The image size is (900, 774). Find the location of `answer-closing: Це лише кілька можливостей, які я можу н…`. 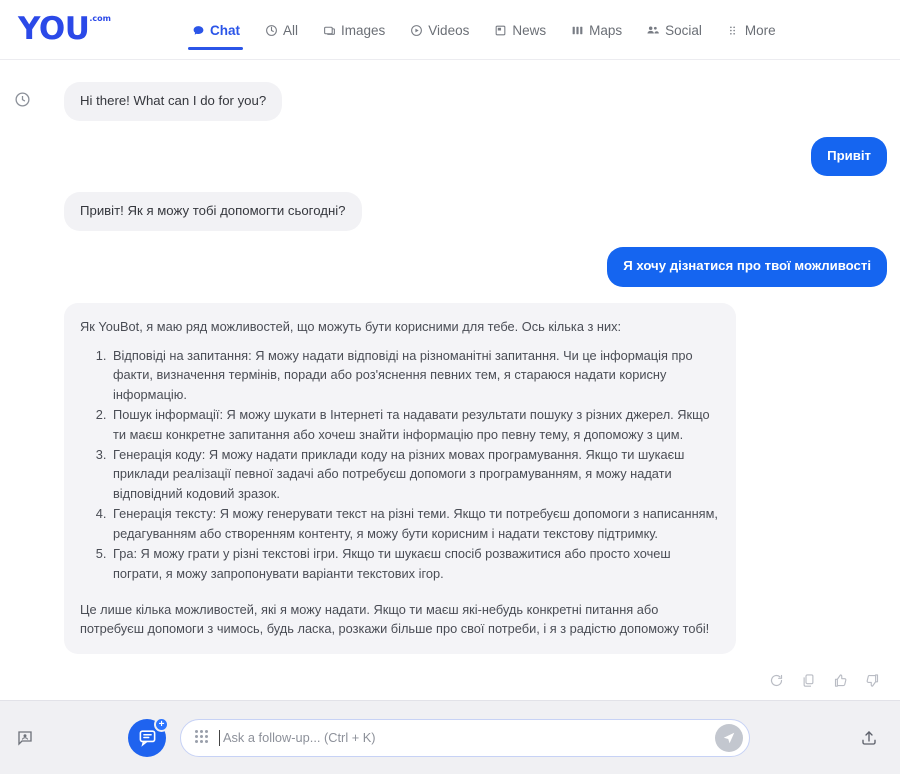

answer-closing: Це лише кілька можливостей, які я можу н… is located at coordinates (395, 619).